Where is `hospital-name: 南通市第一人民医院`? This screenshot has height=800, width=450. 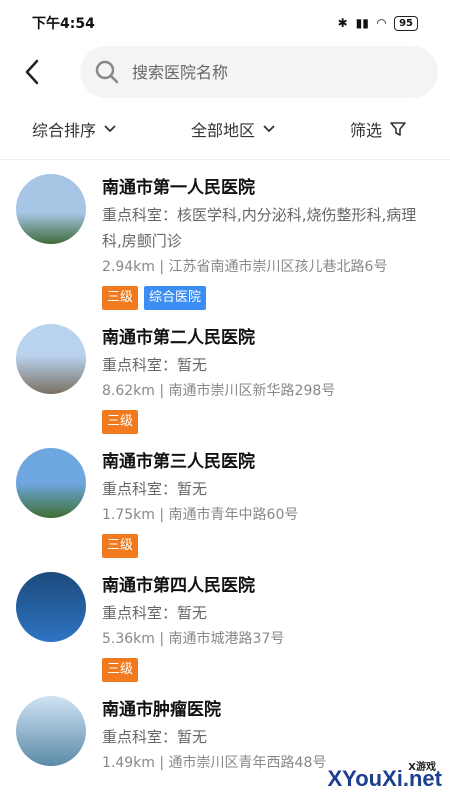 hospital-name: 南通市第一人民医院 is located at coordinates (178, 188).